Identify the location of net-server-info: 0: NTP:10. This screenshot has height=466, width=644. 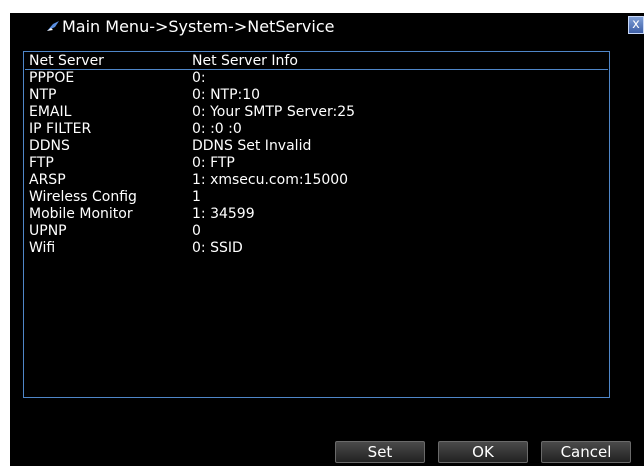
(226, 95).